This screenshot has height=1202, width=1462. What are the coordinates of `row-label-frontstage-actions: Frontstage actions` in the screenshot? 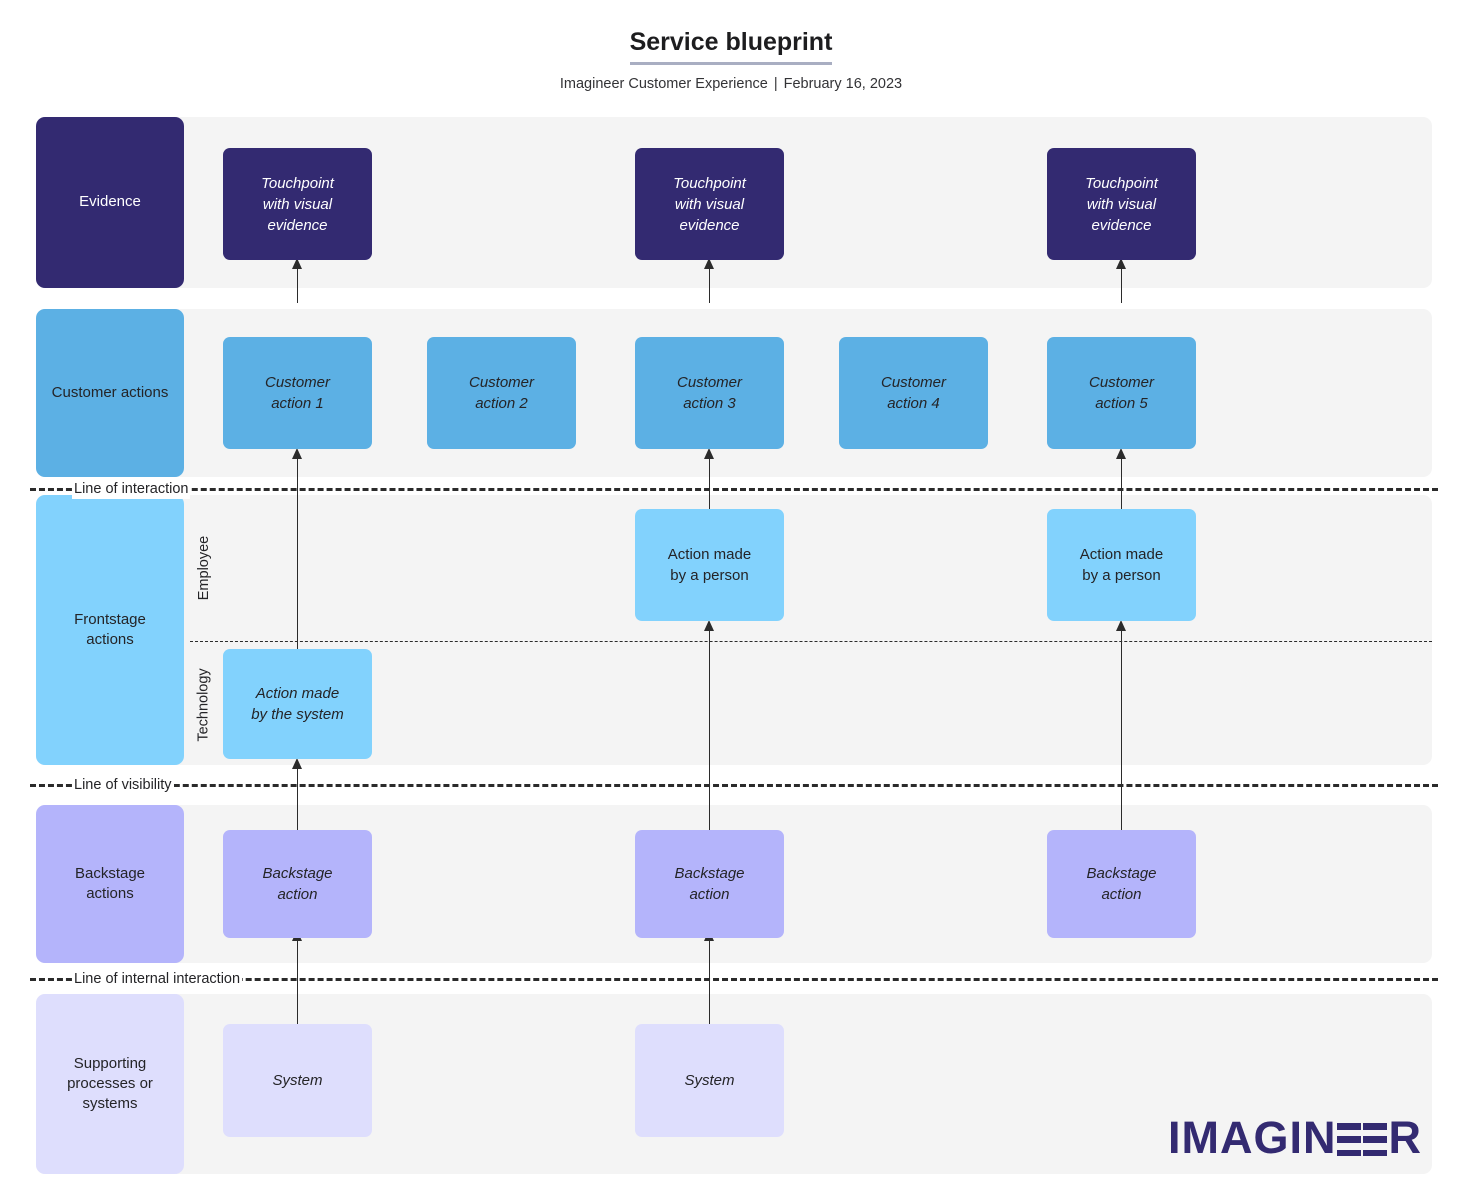 It's located at (110, 630).